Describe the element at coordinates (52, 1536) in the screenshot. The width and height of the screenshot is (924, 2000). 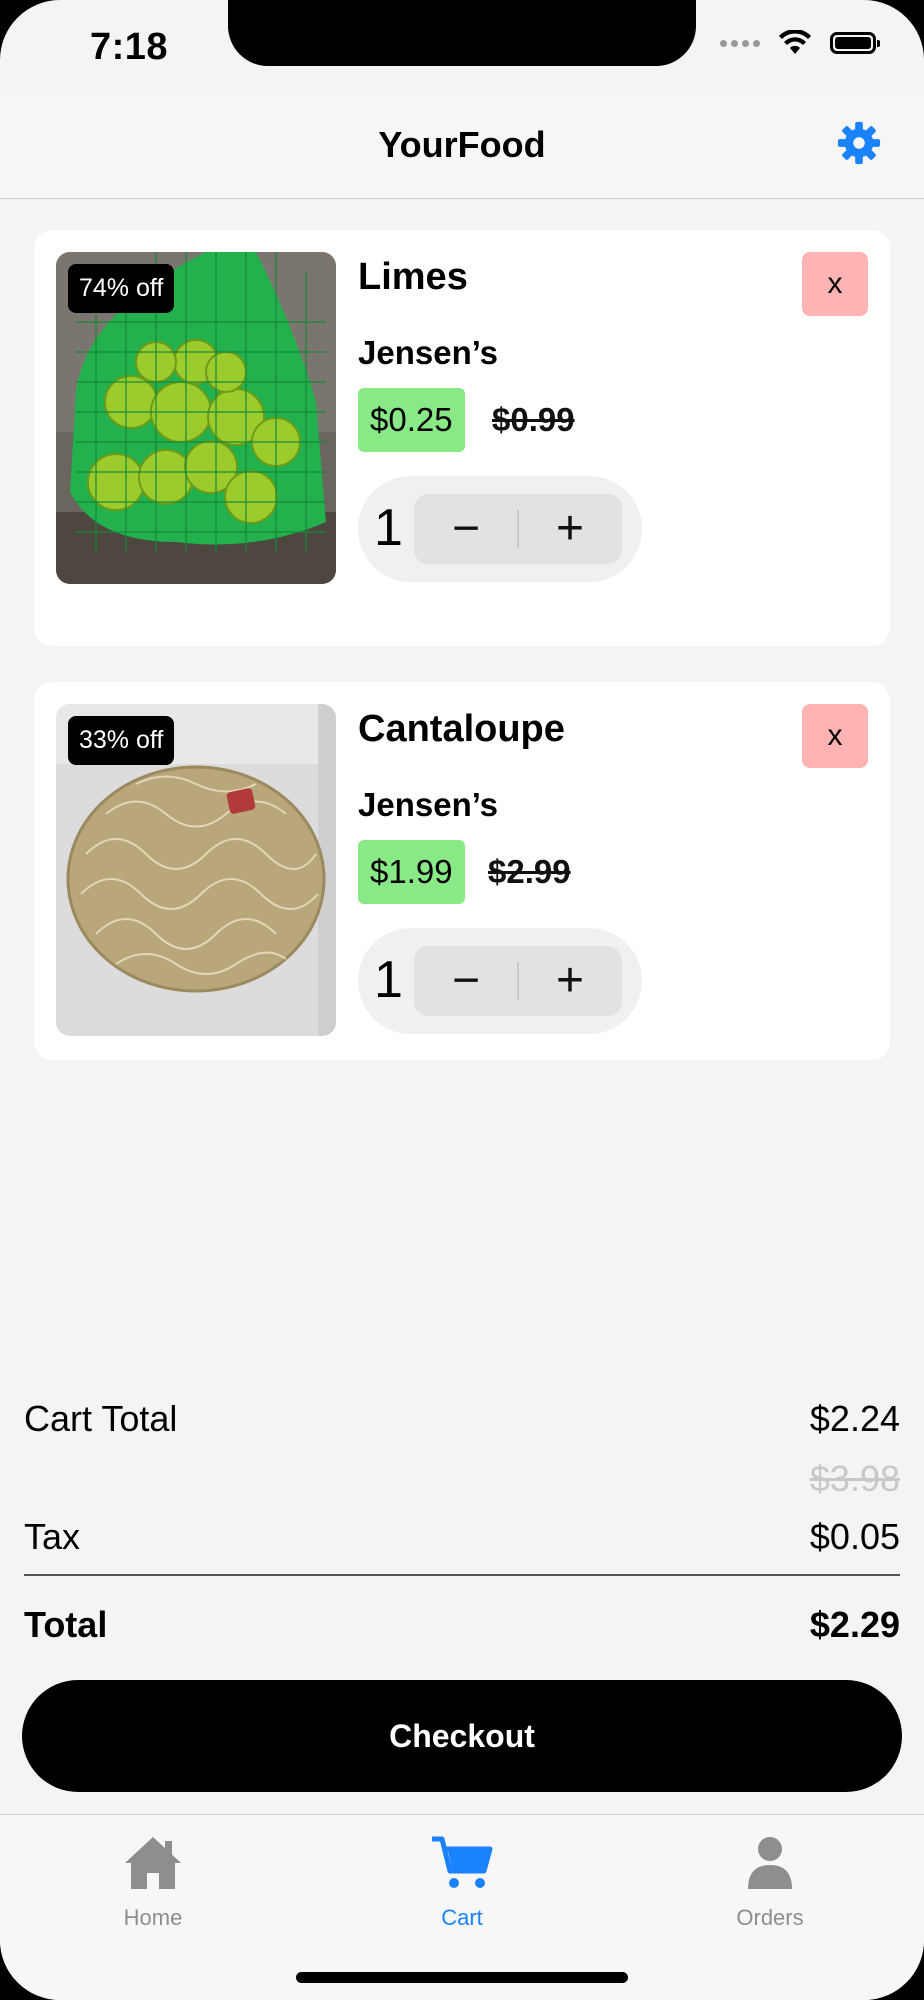
I see `tax-label: Tax` at that location.